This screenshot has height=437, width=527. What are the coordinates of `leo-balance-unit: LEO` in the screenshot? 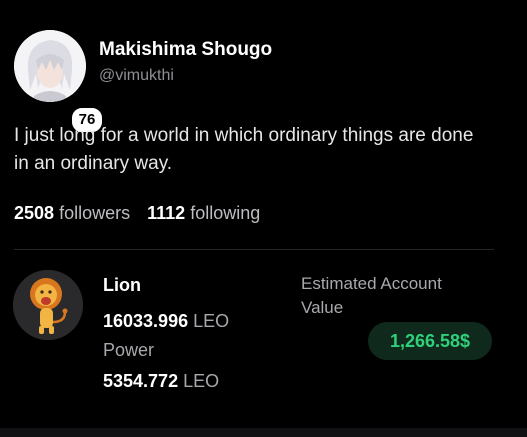 It's located at (211, 321).